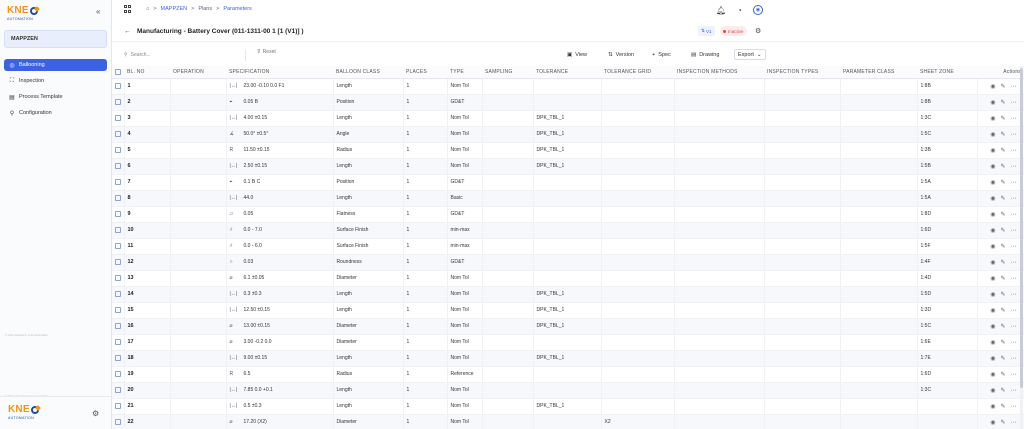 The width and height of the screenshot is (1024, 429). Describe the element at coordinates (98, 11) in the screenshot. I see `collapse-sidebar-button: «` at that location.